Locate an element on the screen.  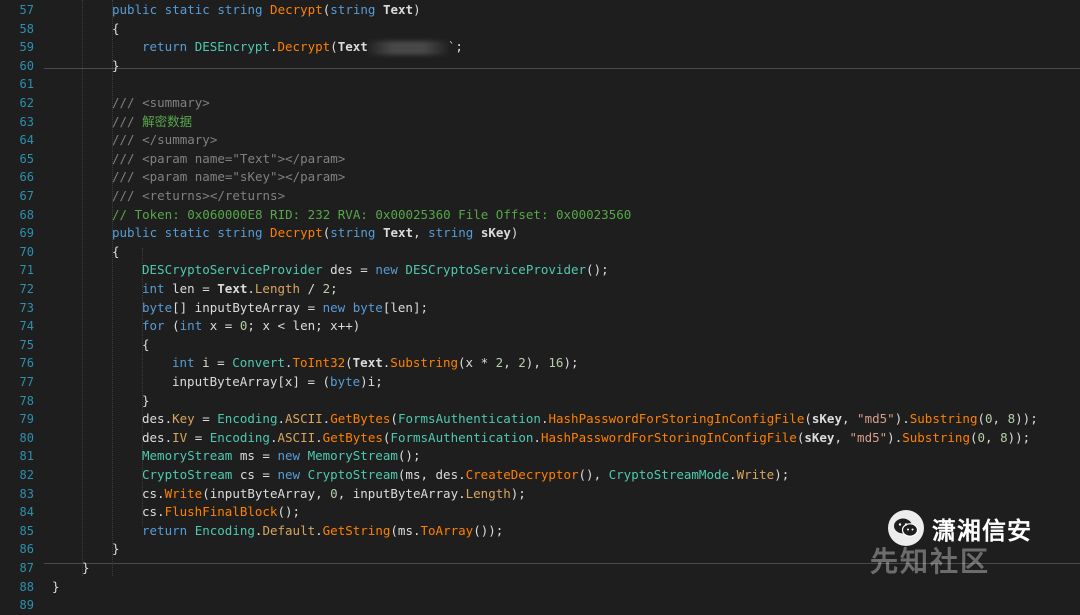
code-token: [len]; is located at coordinates (405, 307).